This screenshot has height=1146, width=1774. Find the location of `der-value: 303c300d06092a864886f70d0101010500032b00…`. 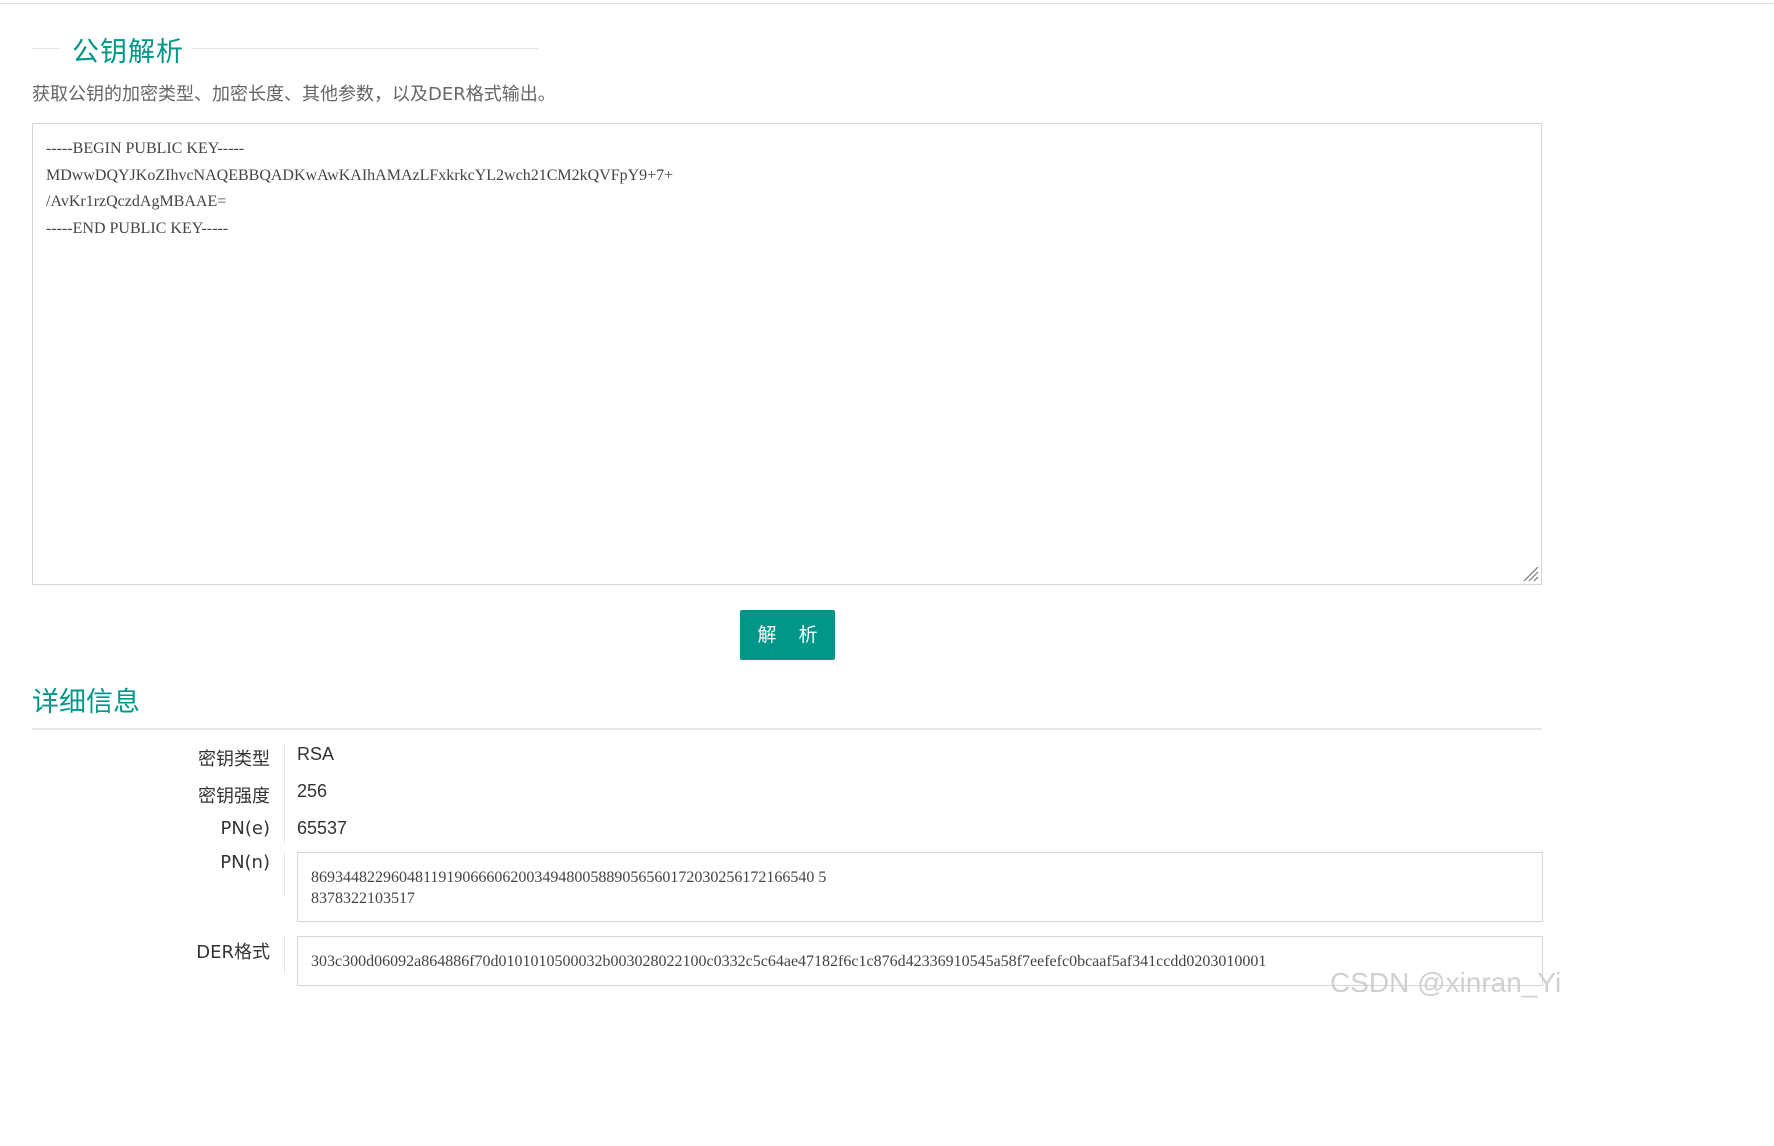

der-value: 303c300d06092a864886f70d0101010500032b00… is located at coordinates (788, 961).